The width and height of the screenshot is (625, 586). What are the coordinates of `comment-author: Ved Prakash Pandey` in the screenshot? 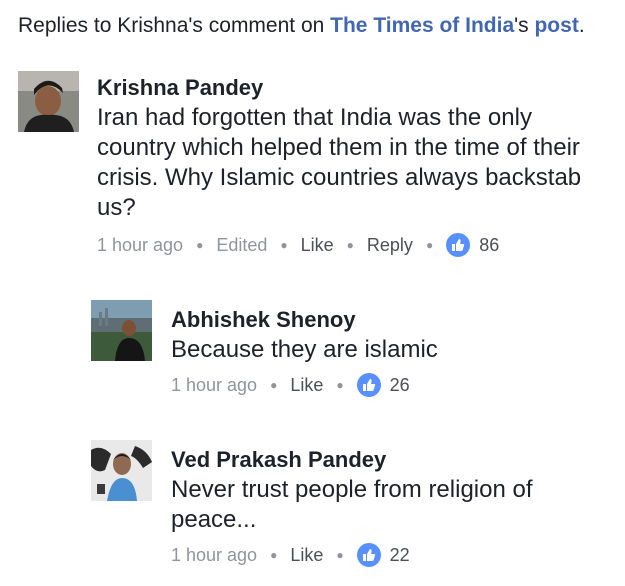 It's located at (391, 460).